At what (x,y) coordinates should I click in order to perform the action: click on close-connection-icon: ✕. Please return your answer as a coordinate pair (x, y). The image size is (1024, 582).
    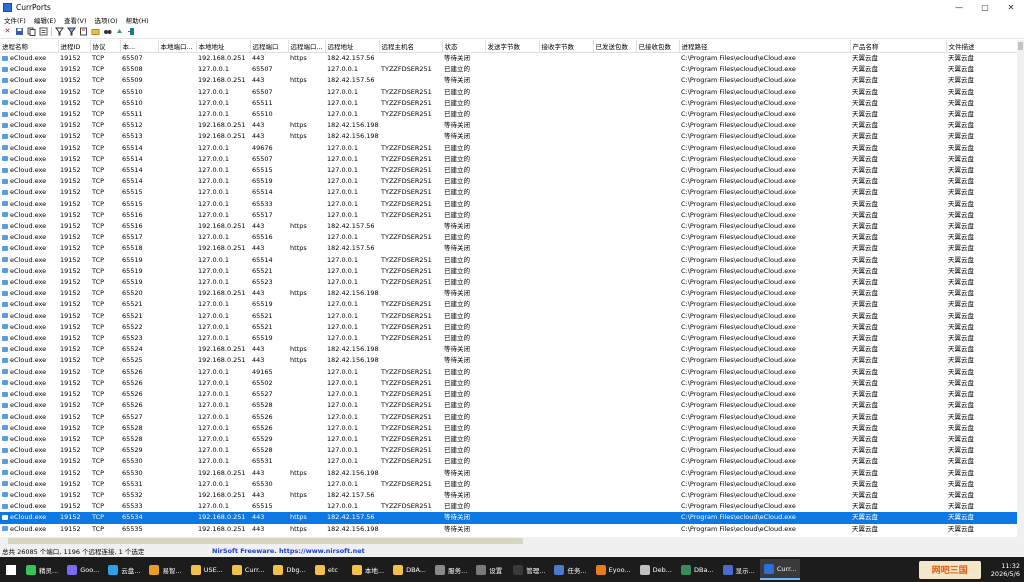
    Looking at the image, I should click on (7, 31).